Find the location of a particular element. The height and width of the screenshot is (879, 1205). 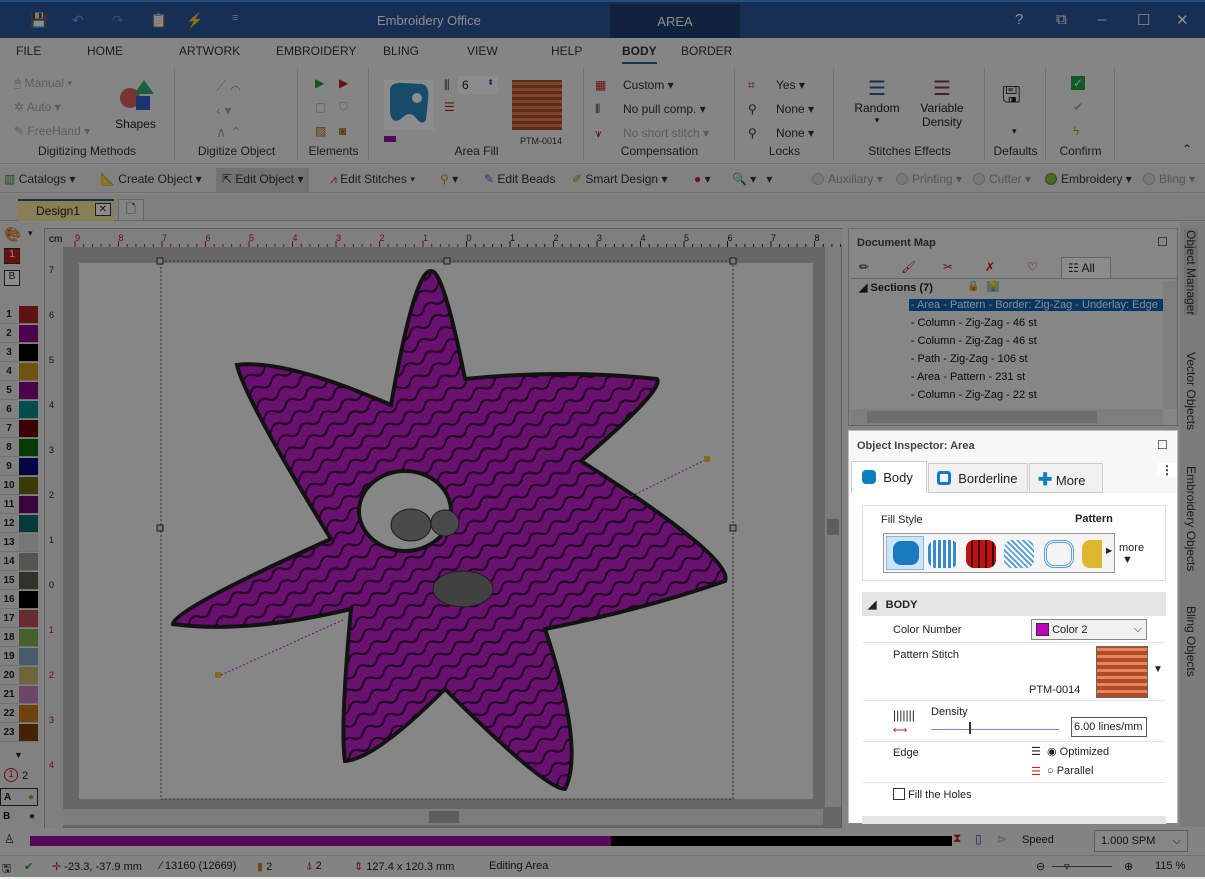

edit-stitches-button: ⩘ Edit Stitches ▾ is located at coordinates (372, 179).